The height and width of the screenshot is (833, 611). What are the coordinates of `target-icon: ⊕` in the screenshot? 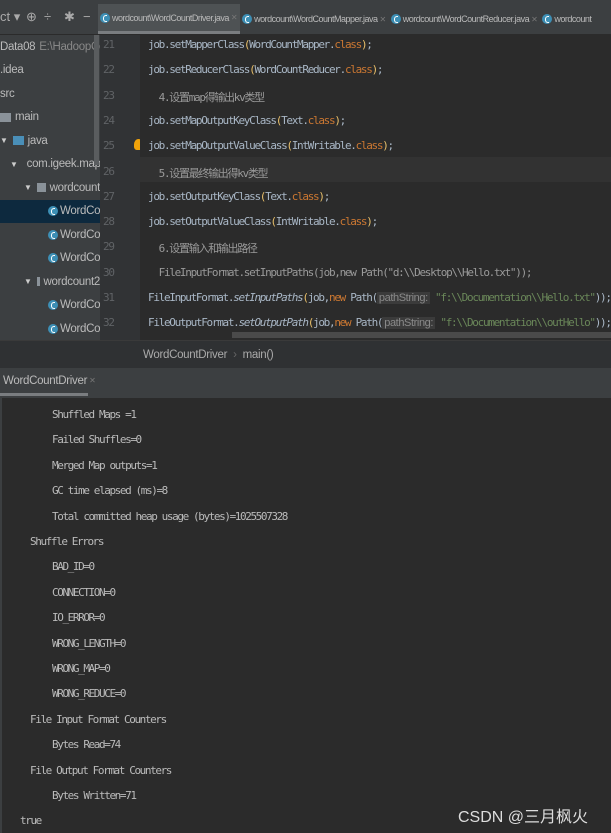 It's located at (31, 17).